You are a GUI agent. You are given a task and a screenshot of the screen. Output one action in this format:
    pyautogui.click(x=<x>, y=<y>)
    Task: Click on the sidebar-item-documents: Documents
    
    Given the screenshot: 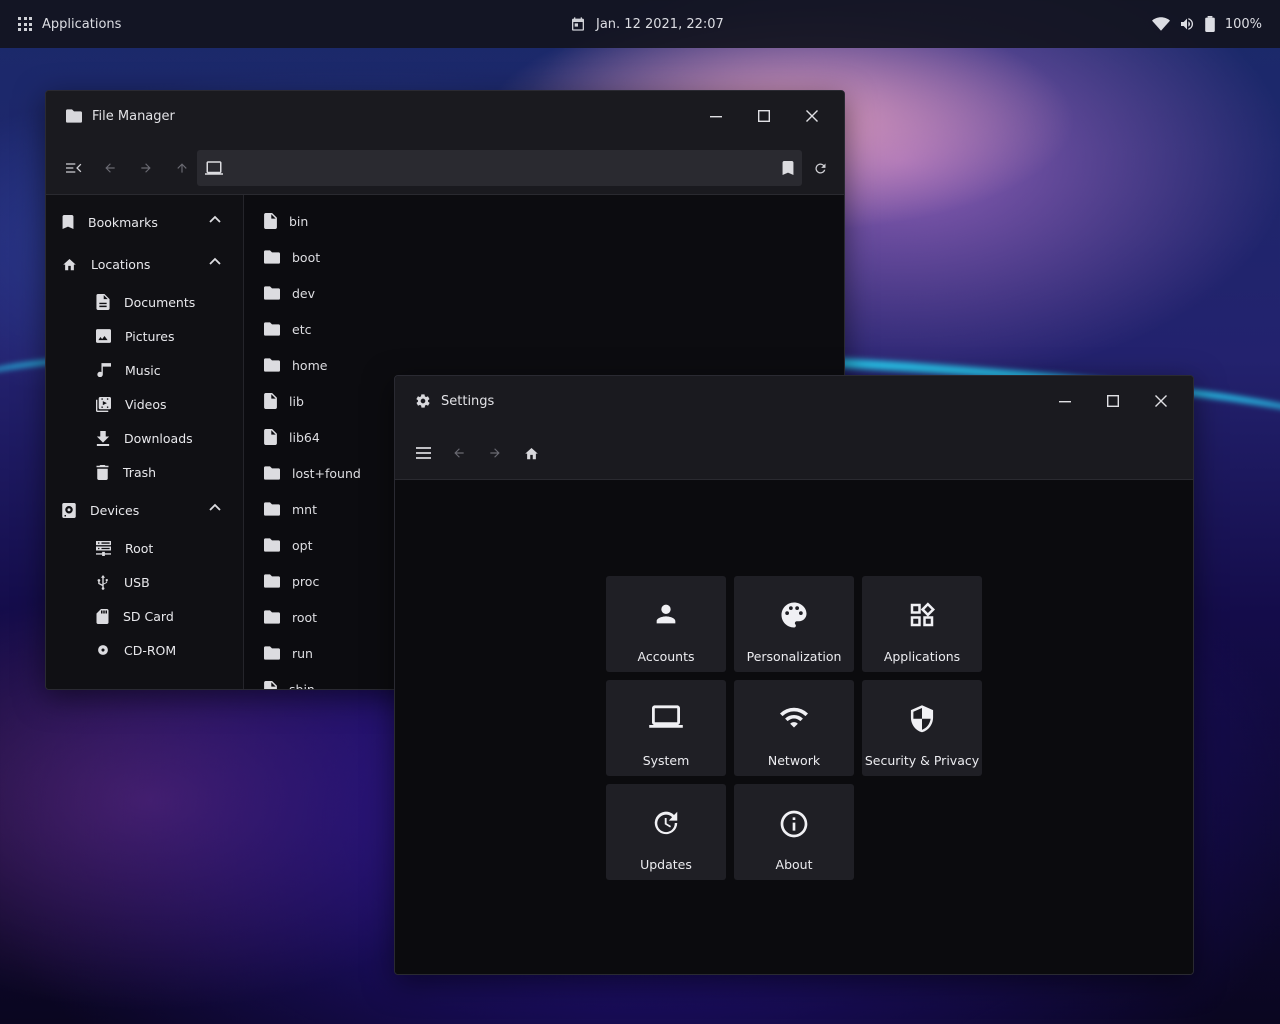 What is the action you would take?
    pyautogui.click(x=144, y=302)
    